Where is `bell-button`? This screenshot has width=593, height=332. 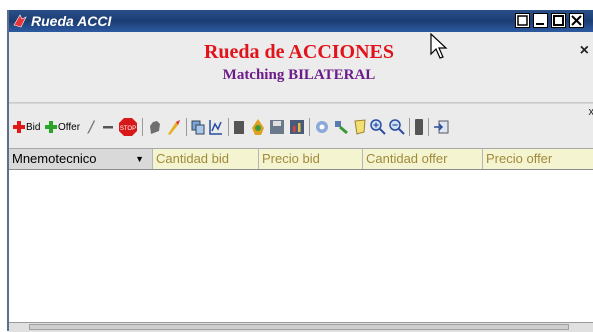
bell-button is located at coordinates (258, 127).